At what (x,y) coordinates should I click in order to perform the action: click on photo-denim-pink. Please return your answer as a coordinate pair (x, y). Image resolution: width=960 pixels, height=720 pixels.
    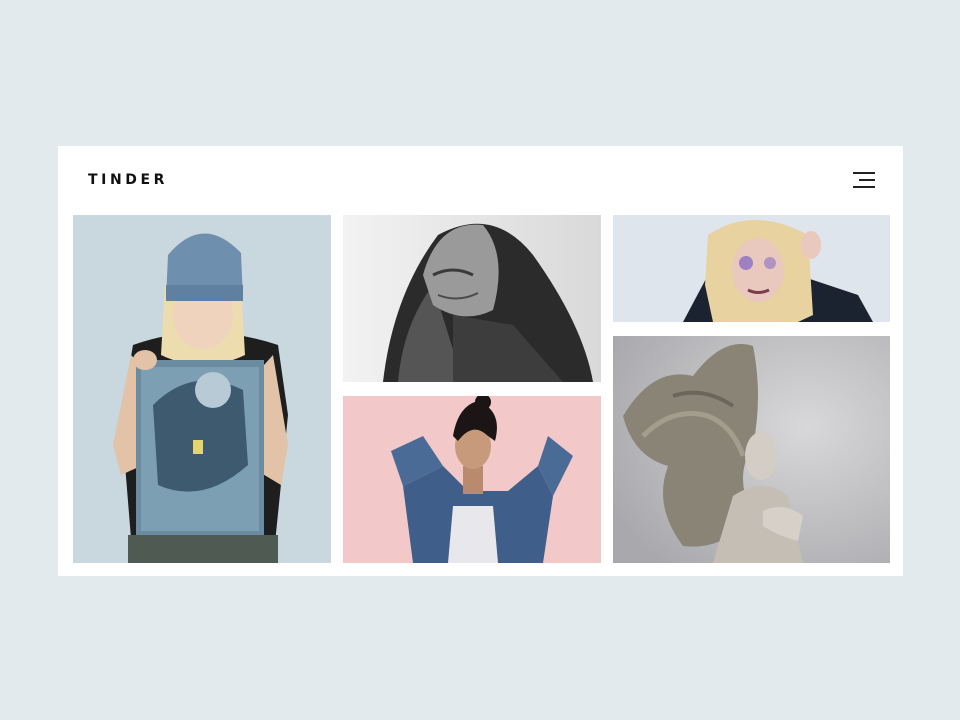
    Looking at the image, I should click on (472, 479).